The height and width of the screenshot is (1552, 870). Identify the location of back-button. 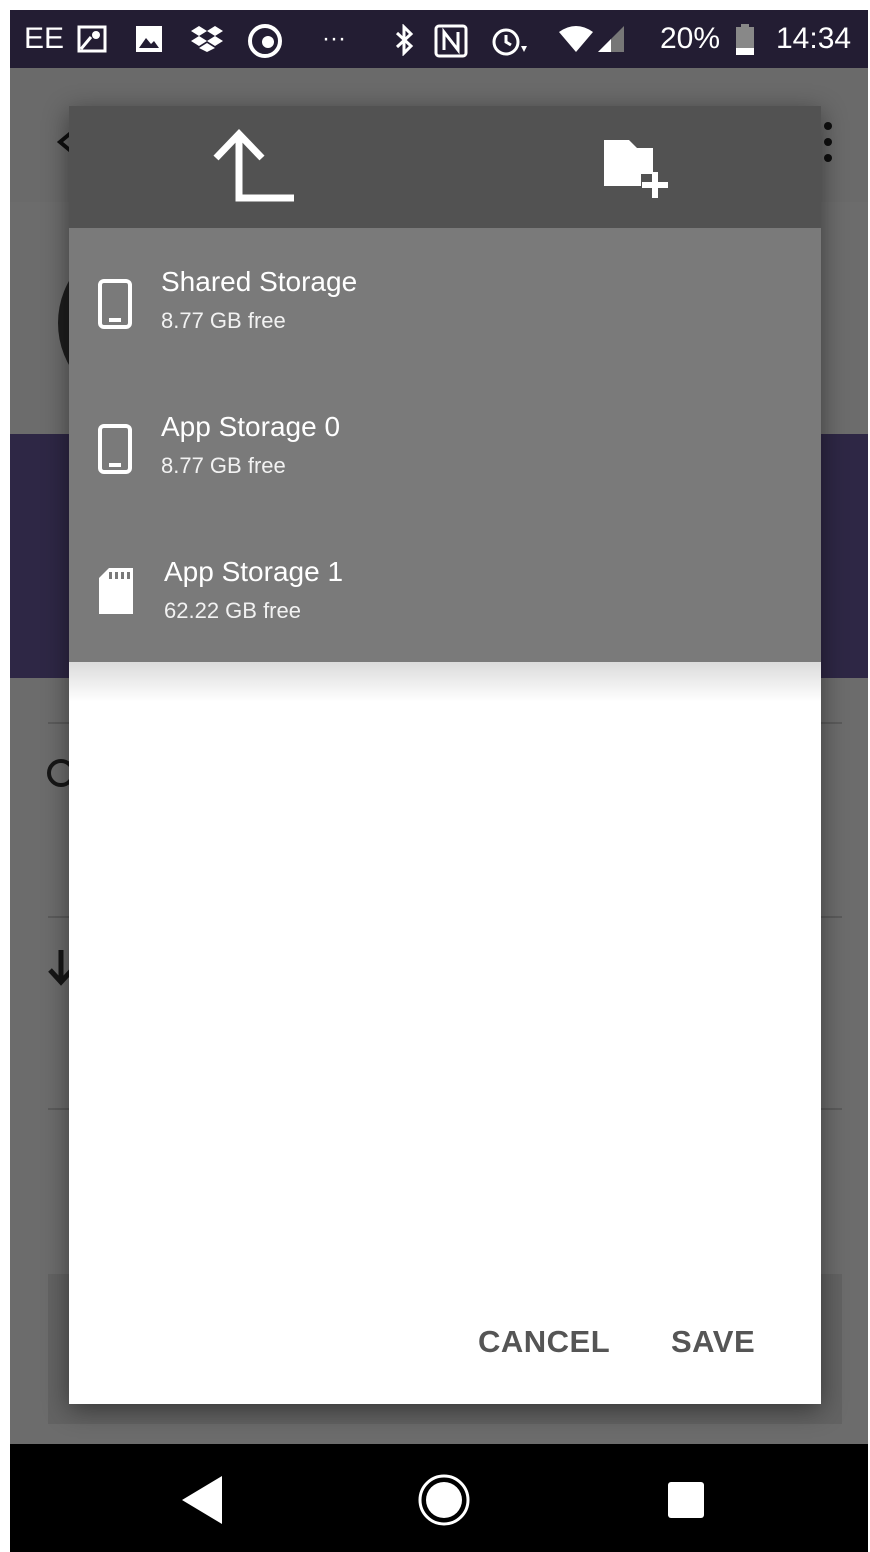
(204, 1500).